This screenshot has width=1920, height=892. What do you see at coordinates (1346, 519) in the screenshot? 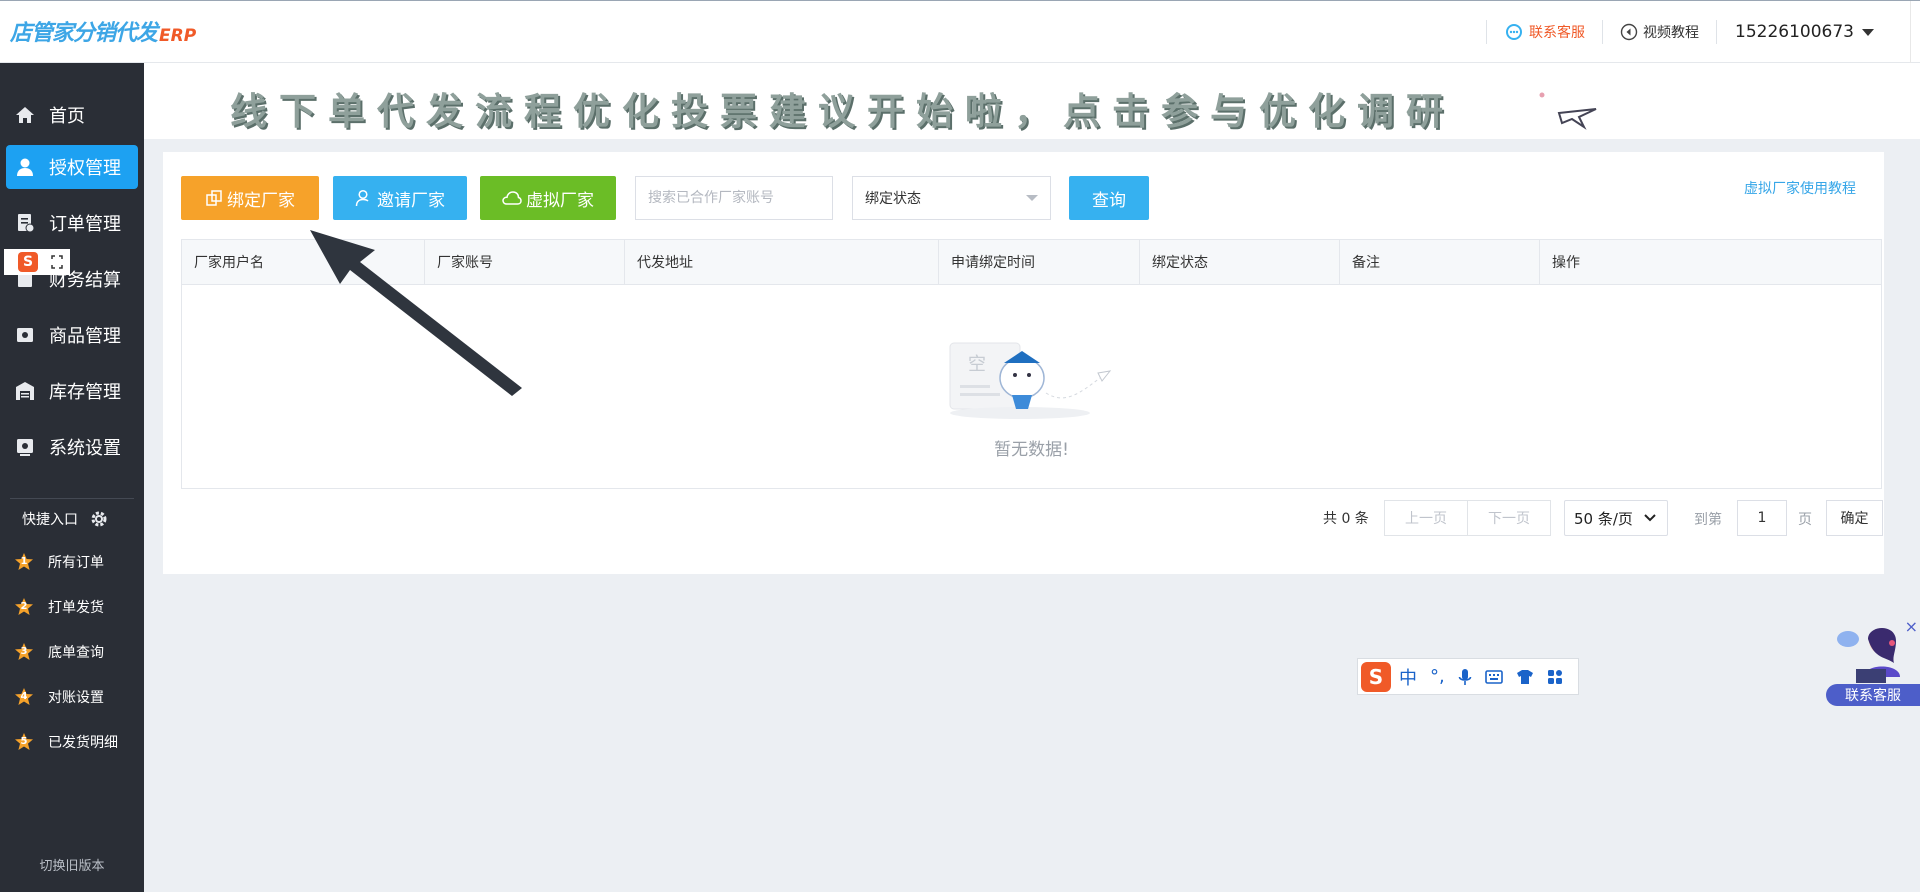
I see `pagination-total: 共 0 条` at bounding box center [1346, 519].